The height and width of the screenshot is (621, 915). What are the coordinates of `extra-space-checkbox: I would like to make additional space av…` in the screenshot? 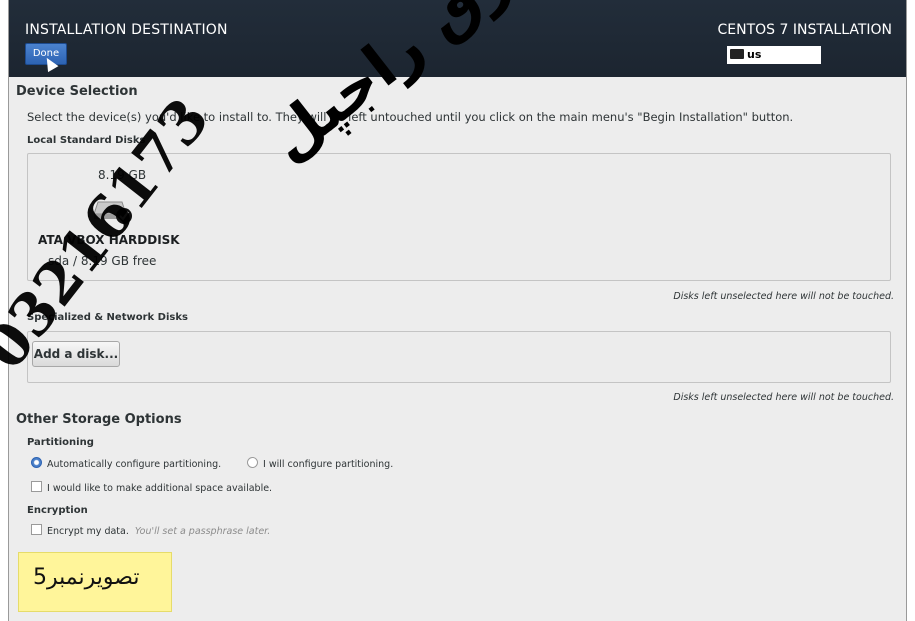 It's located at (151, 487).